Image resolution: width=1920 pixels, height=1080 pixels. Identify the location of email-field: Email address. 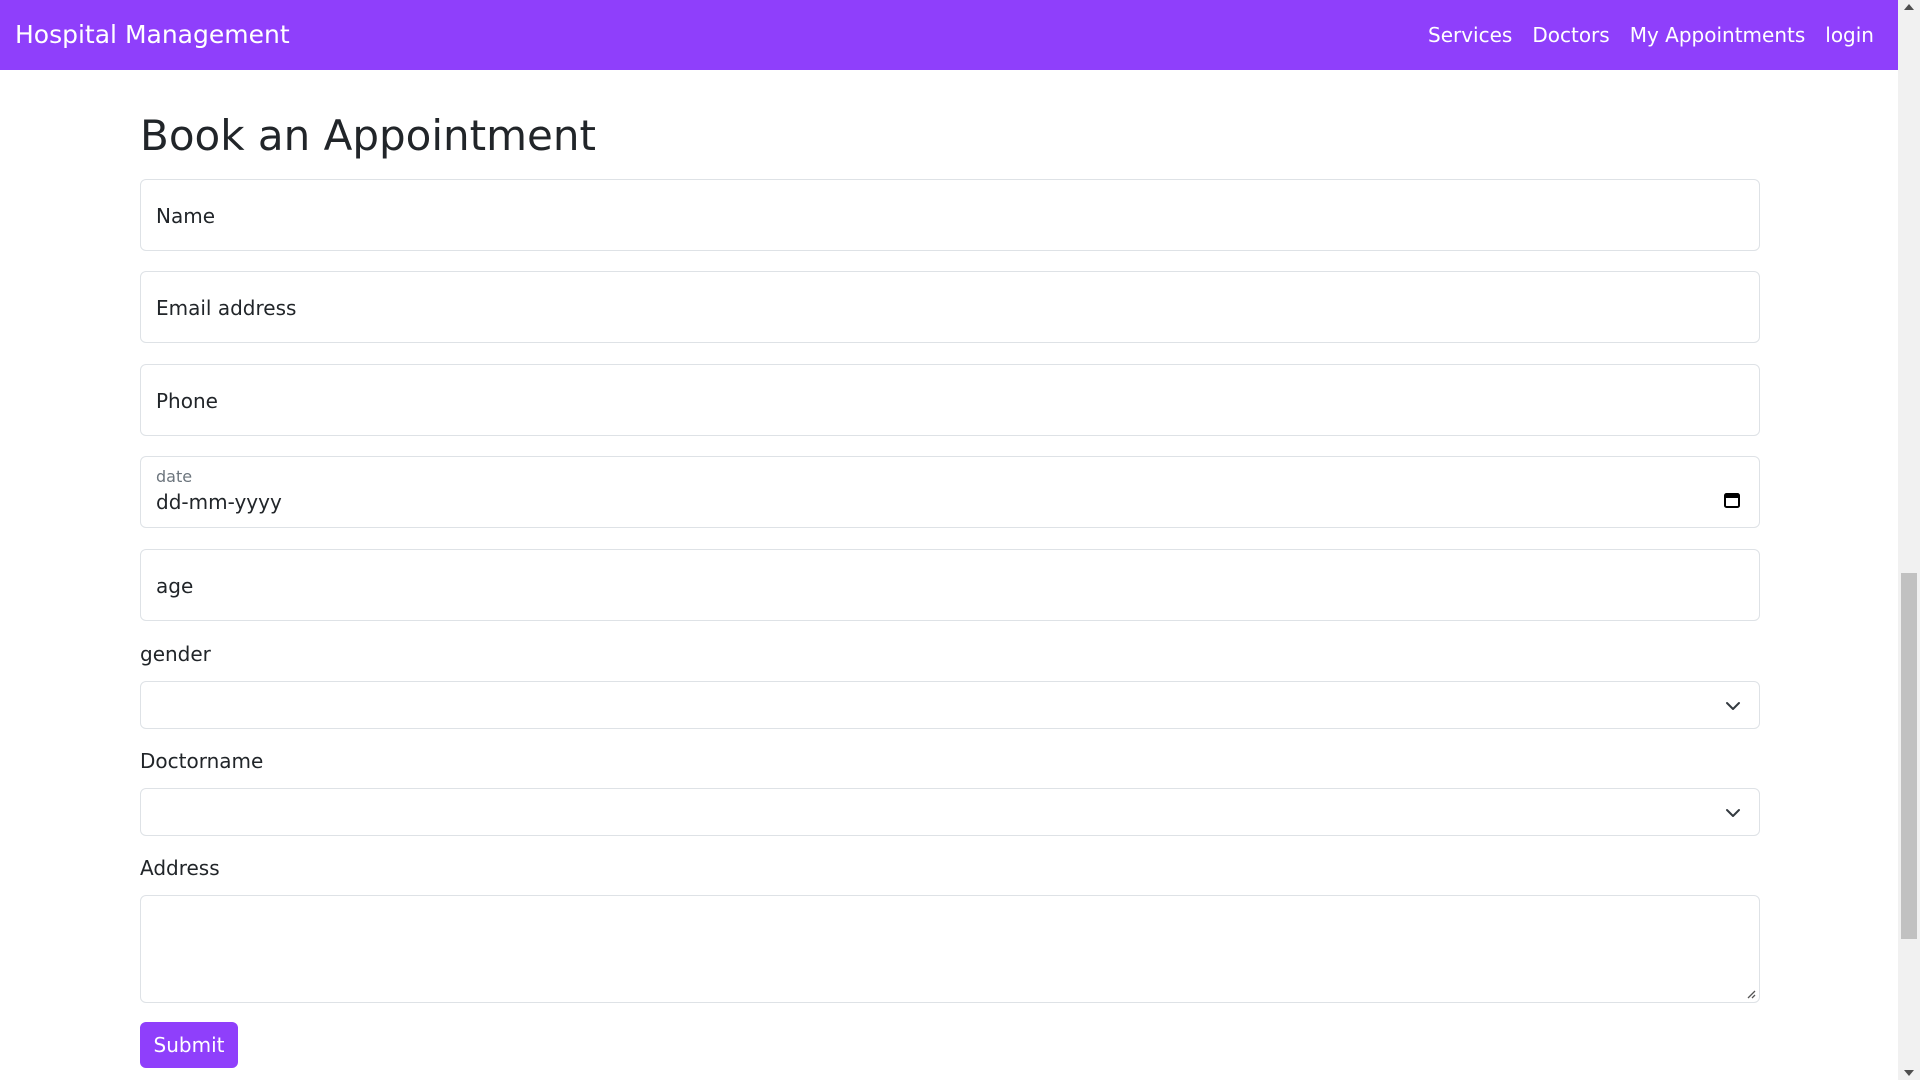
(950, 307).